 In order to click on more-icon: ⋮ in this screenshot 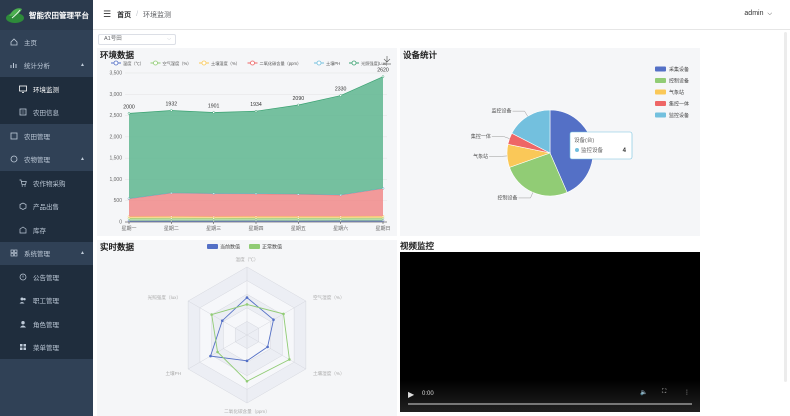, I will do `click(687, 392)`.